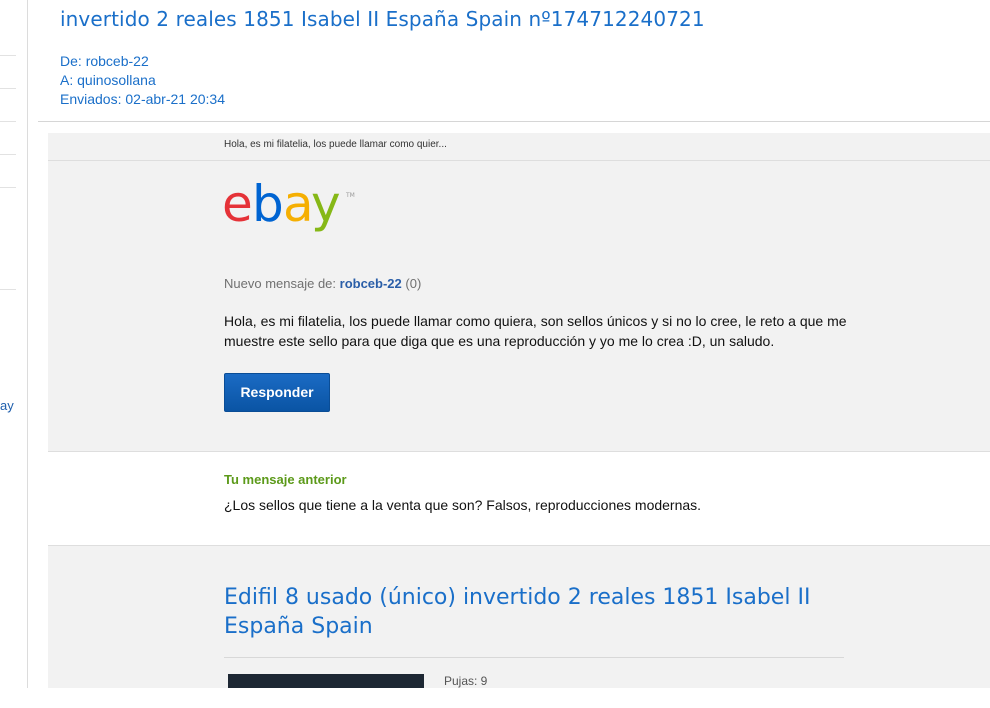  I want to click on ebay-logo-b: b, so click(266, 205).